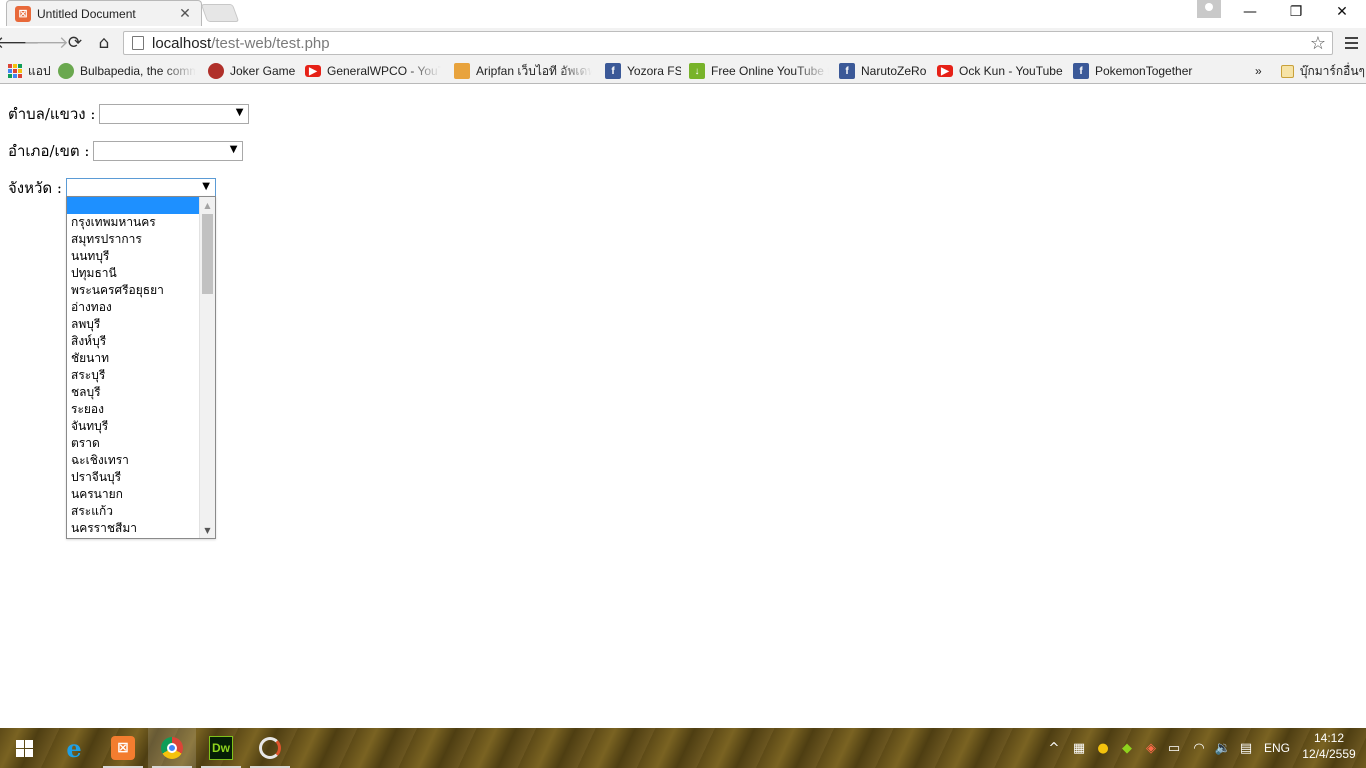 Image resolution: width=1366 pixels, height=768 pixels. I want to click on bookmark-label: Yozora FS, so click(654, 71).